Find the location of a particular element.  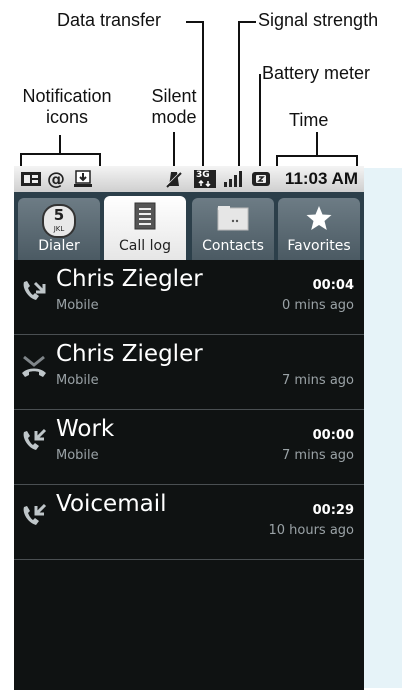

call-duration: 00:29 is located at coordinates (333, 510).